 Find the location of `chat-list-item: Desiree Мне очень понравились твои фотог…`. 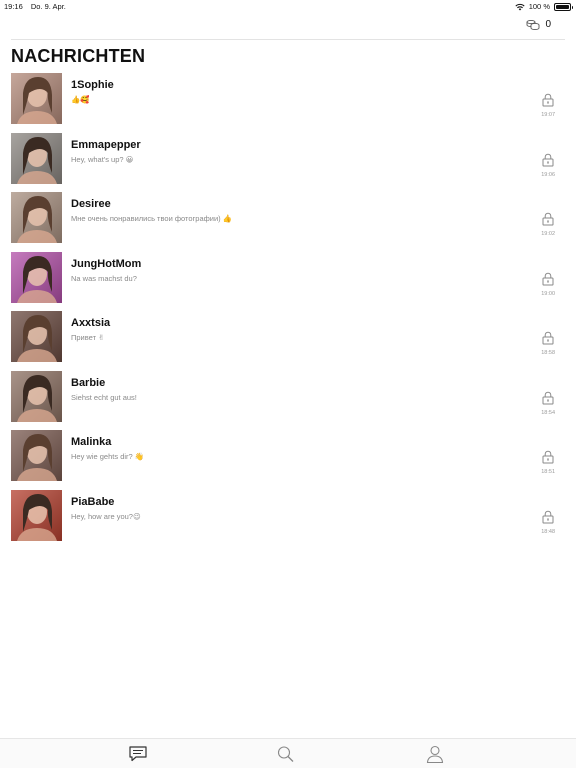

chat-list-item: Desiree Мне очень понравились твои фотог… is located at coordinates (288, 222).